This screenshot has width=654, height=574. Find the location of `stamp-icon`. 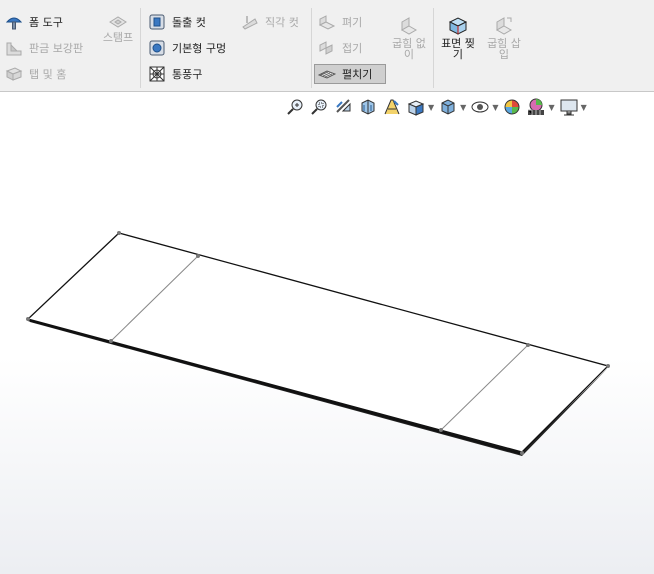

stamp-icon is located at coordinates (118, 22).